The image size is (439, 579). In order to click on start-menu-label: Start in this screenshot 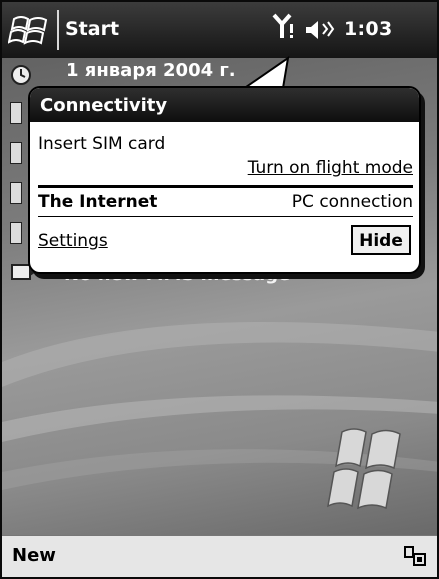, I will do `click(92, 29)`.